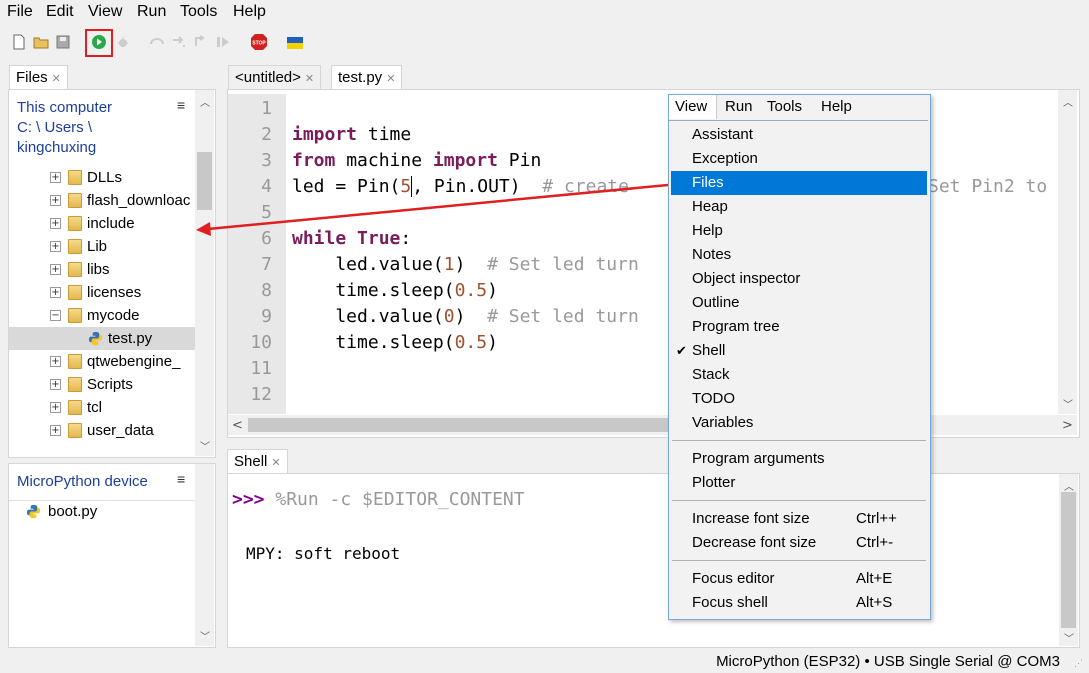  What do you see at coordinates (798, 327) in the screenshot?
I see `menu-item-program-tree: Program tree` at bounding box center [798, 327].